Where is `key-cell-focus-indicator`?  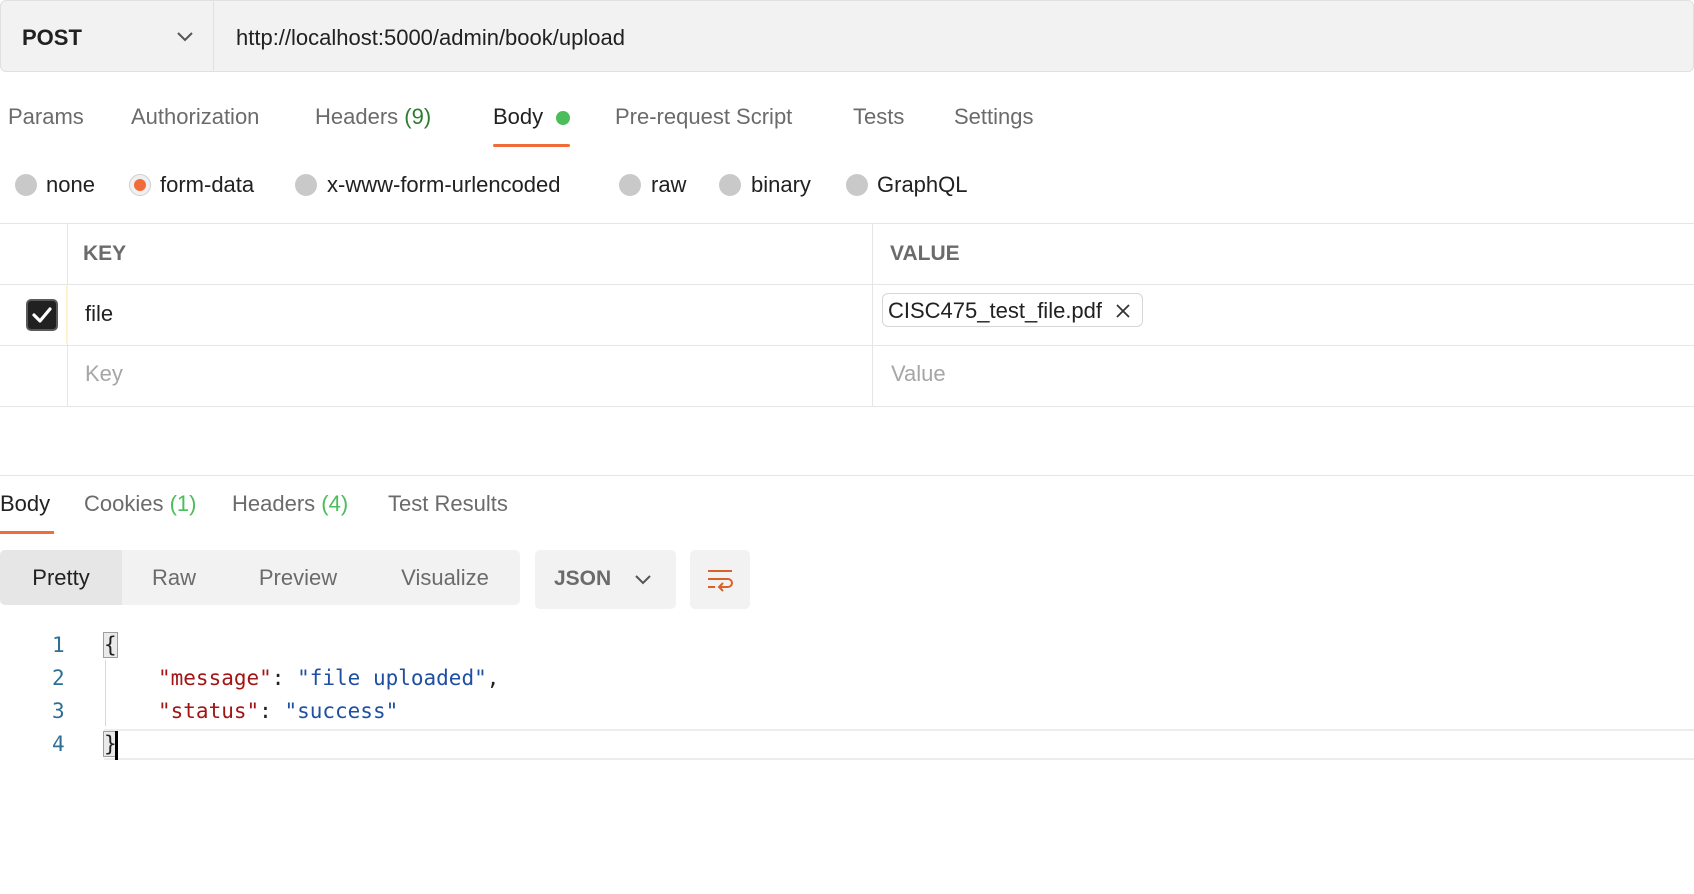 key-cell-focus-indicator is located at coordinates (67, 314).